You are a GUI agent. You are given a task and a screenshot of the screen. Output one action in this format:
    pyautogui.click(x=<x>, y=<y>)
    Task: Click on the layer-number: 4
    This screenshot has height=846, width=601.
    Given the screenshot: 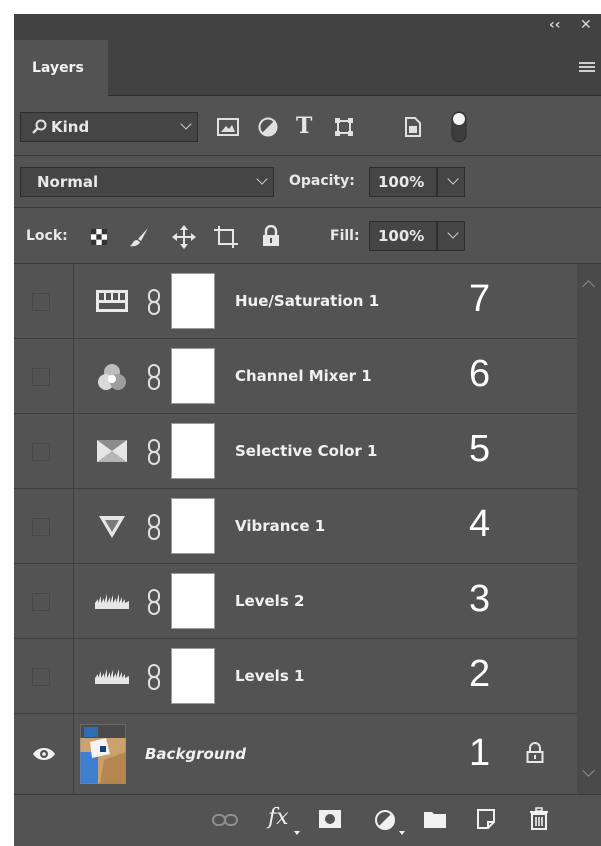 What is the action you would take?
    pyautogui.click(x=480, y=524)
    